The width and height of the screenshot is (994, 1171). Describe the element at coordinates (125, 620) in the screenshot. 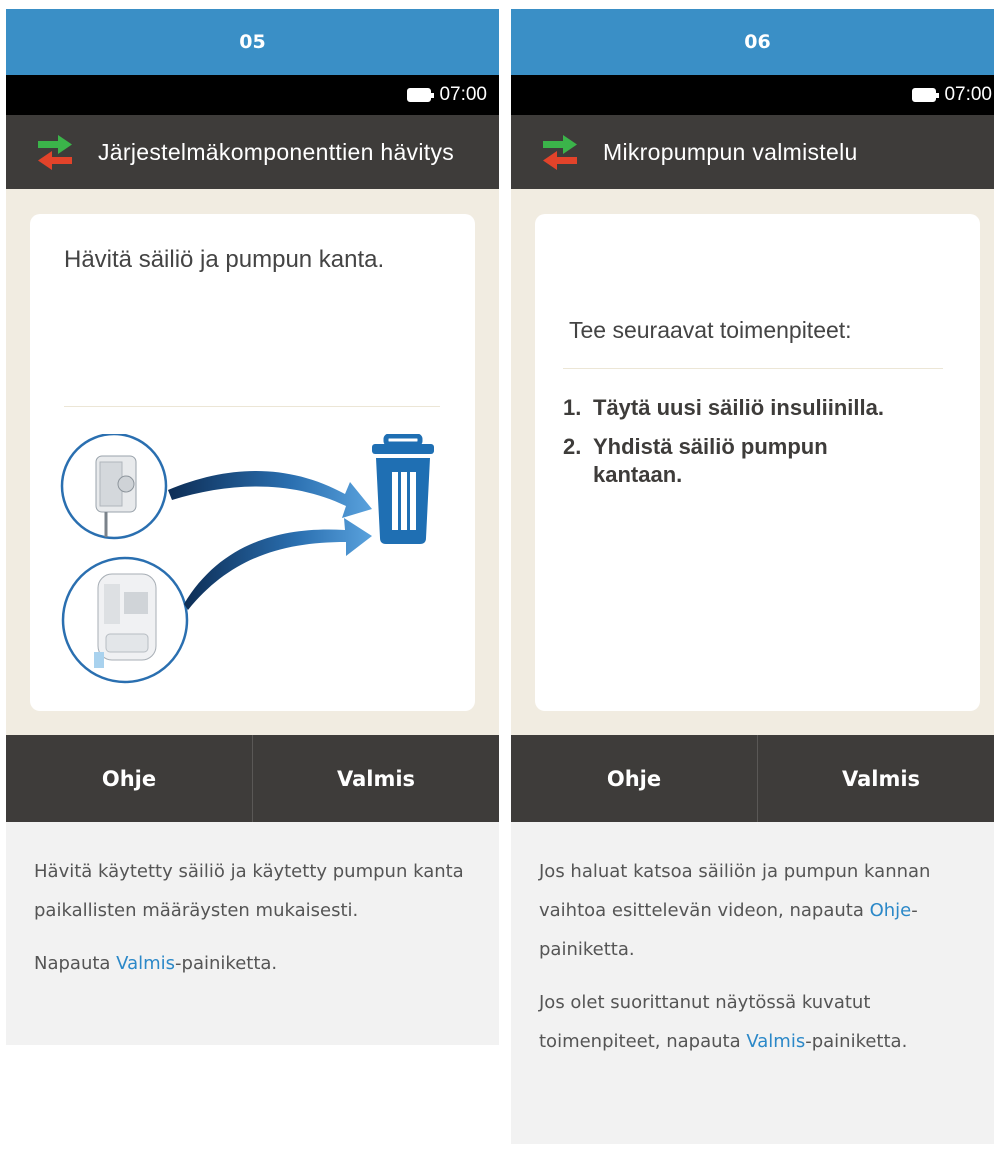

I see `pump-base-image` at that location.